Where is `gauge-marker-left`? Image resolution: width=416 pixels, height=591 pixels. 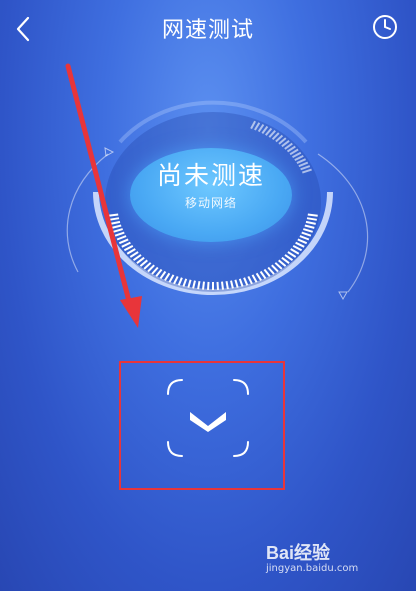
gauge-marker-left is located at coordinates (109, 152).